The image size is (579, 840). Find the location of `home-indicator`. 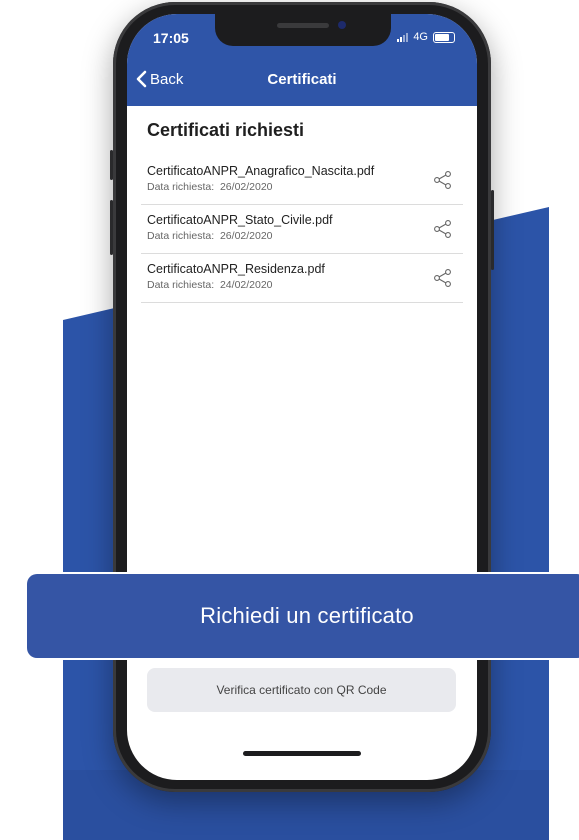

home-indicator is located at coordinates (302, 753).